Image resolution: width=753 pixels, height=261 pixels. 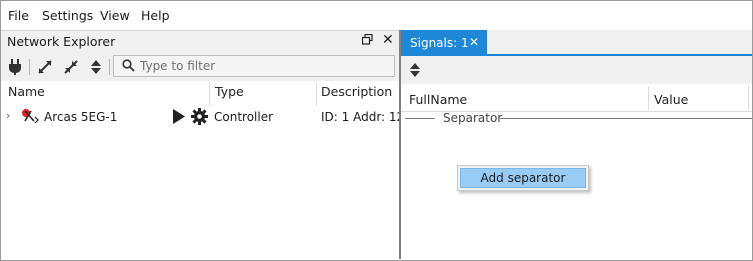 I want to click on close-icon: ✕, so click(x=388, y=40).